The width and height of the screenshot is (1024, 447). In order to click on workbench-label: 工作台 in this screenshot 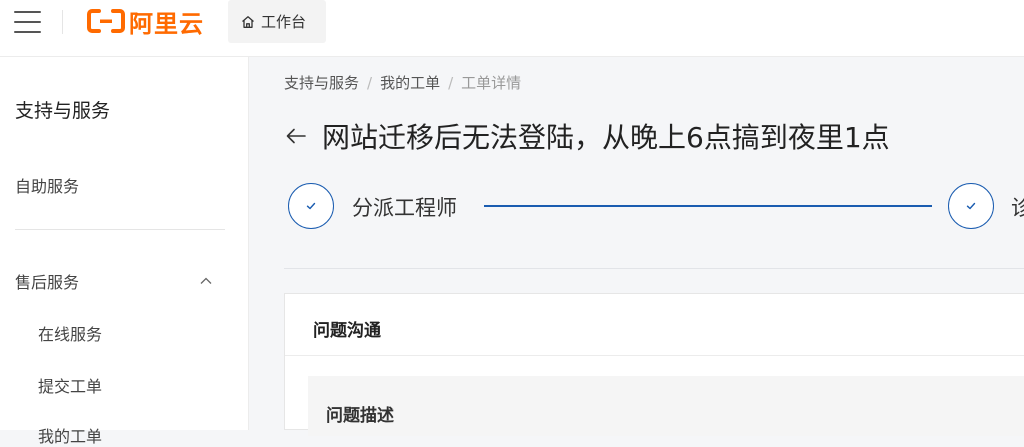, I will do `click(284, 22)`.